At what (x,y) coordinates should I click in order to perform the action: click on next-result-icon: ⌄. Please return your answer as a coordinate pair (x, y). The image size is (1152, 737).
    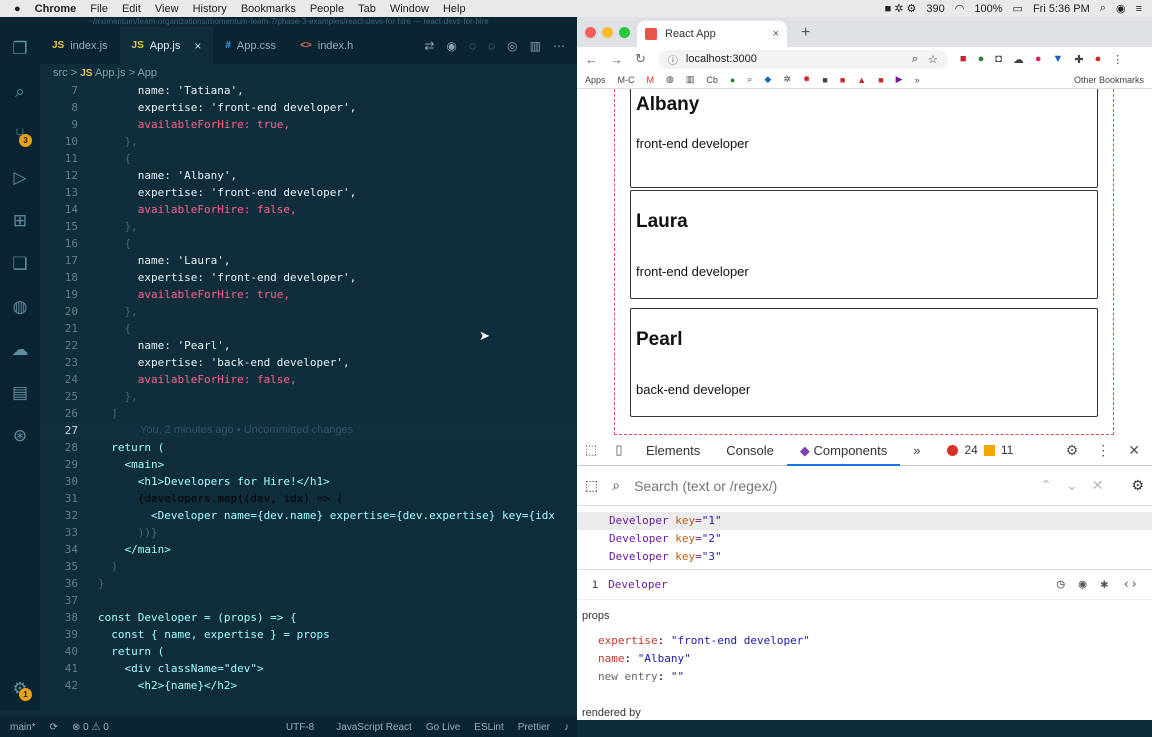
    Looking at the image, I should click on (1072, 485).